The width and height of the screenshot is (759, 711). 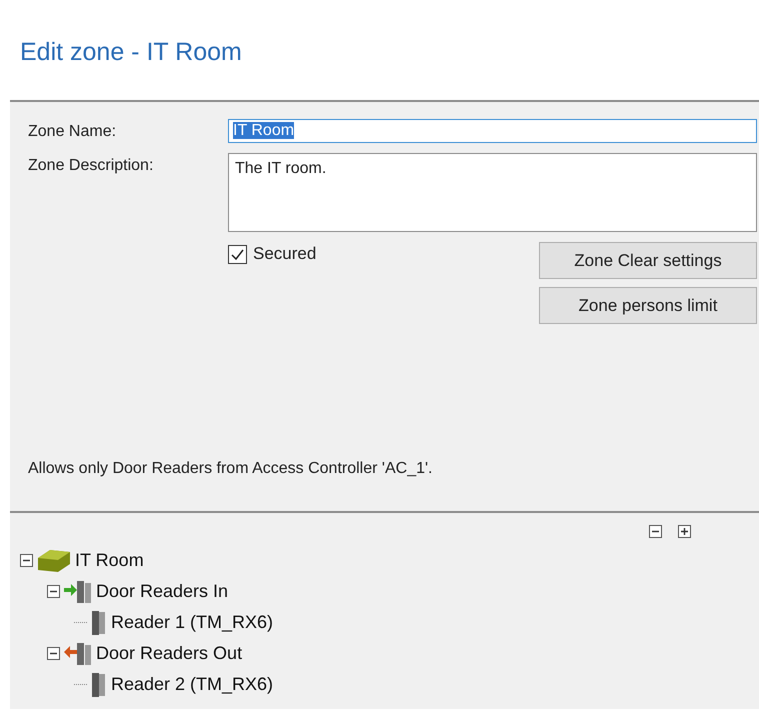 What do you see at coordinates (284, 254) in the screenshot?
I see `checkbox-label: Secured` at bounding box center [284, 254].